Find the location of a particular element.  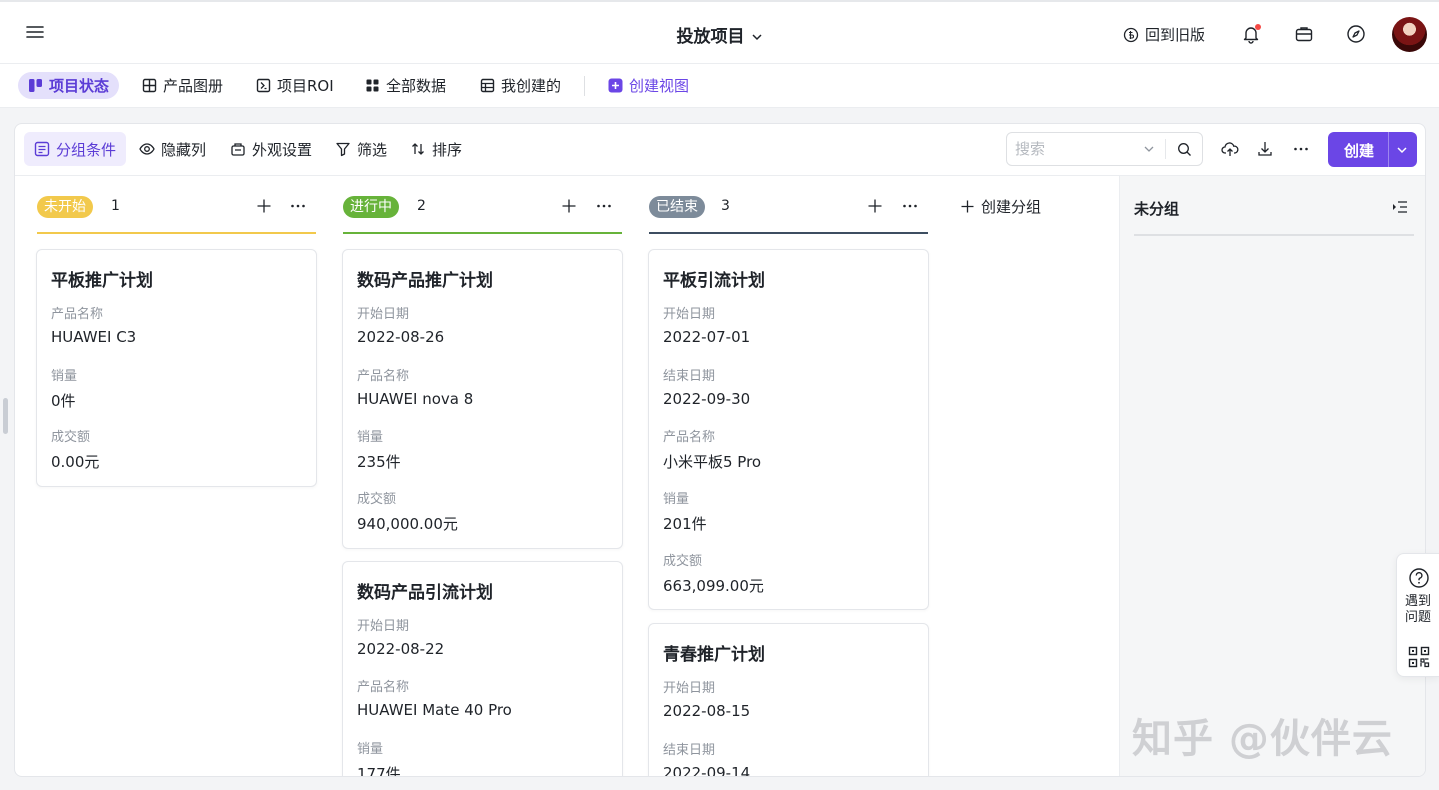

field-value: 2022-08-15 is located at coordinates (707, 711).